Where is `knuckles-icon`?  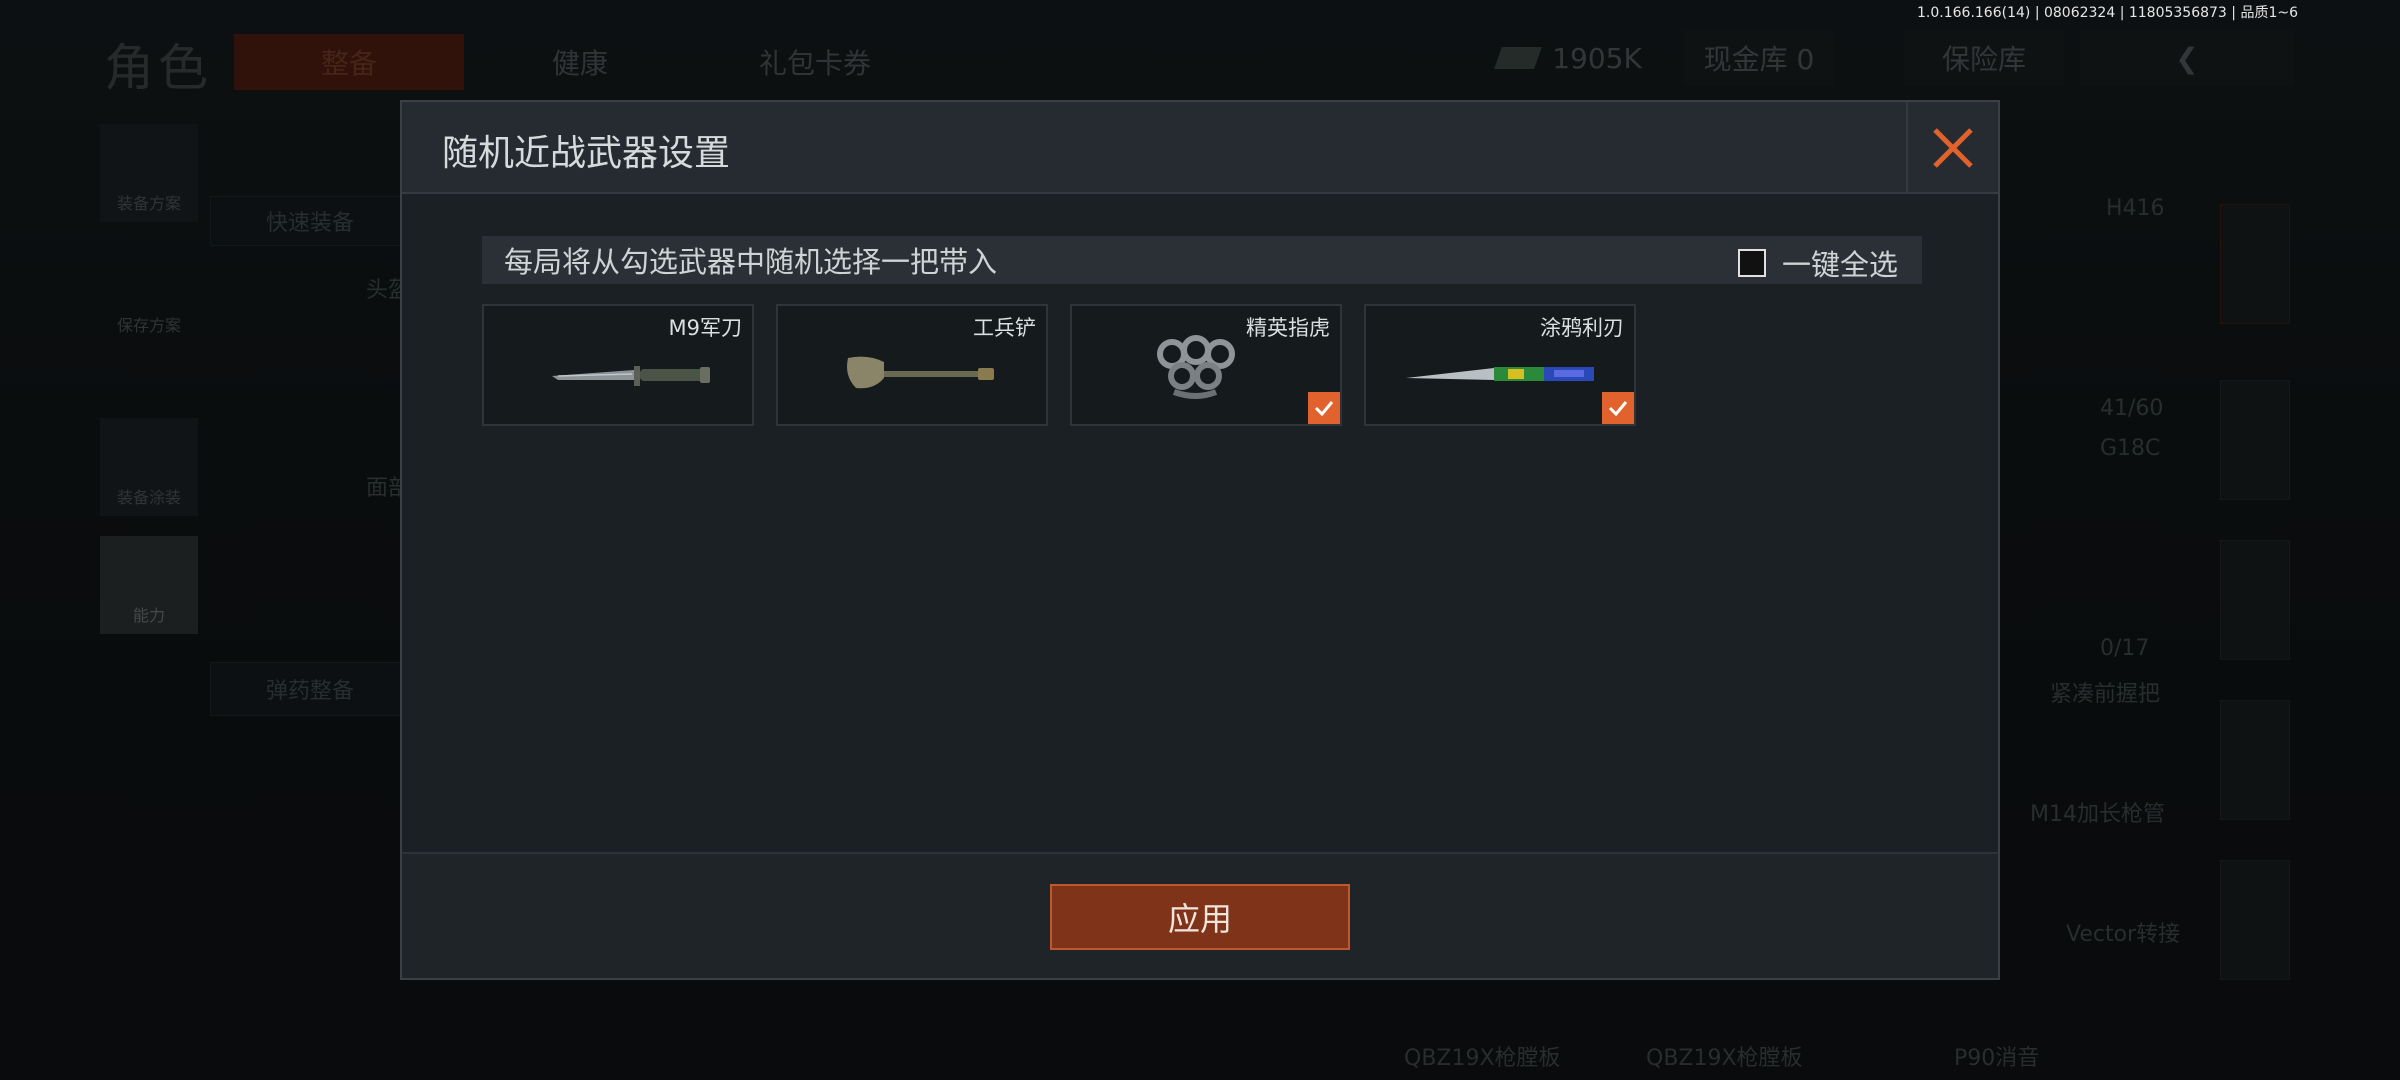 knuckles-icon is located at coordinates (1196, 367).